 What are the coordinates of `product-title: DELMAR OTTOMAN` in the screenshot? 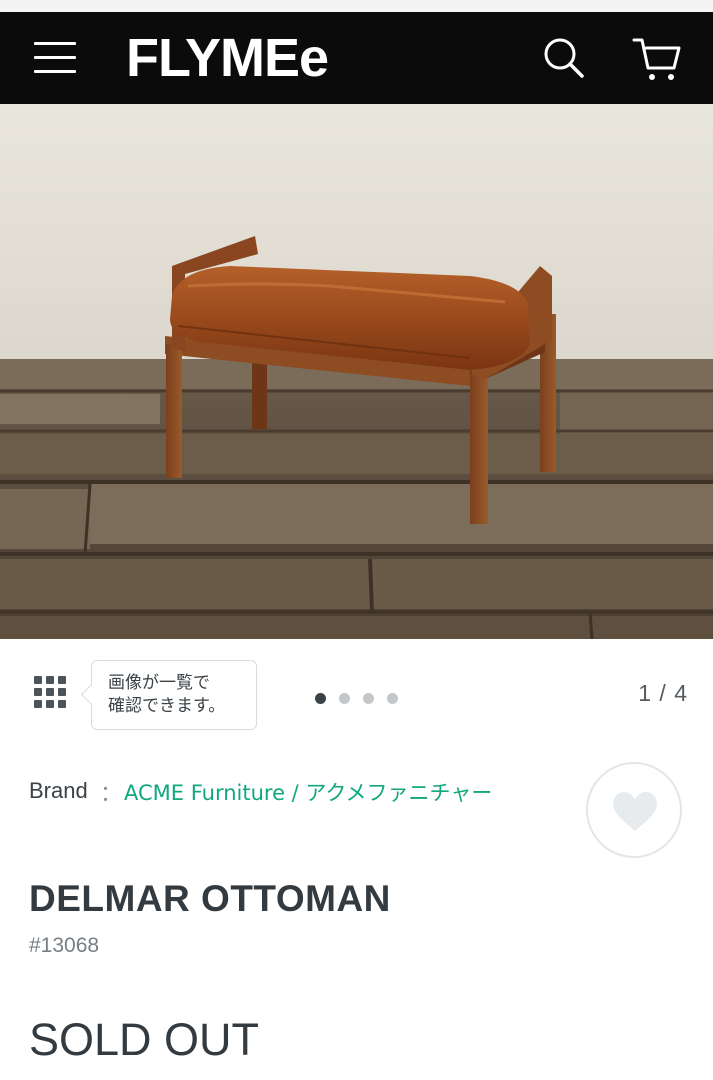 It's located at (210, 898).